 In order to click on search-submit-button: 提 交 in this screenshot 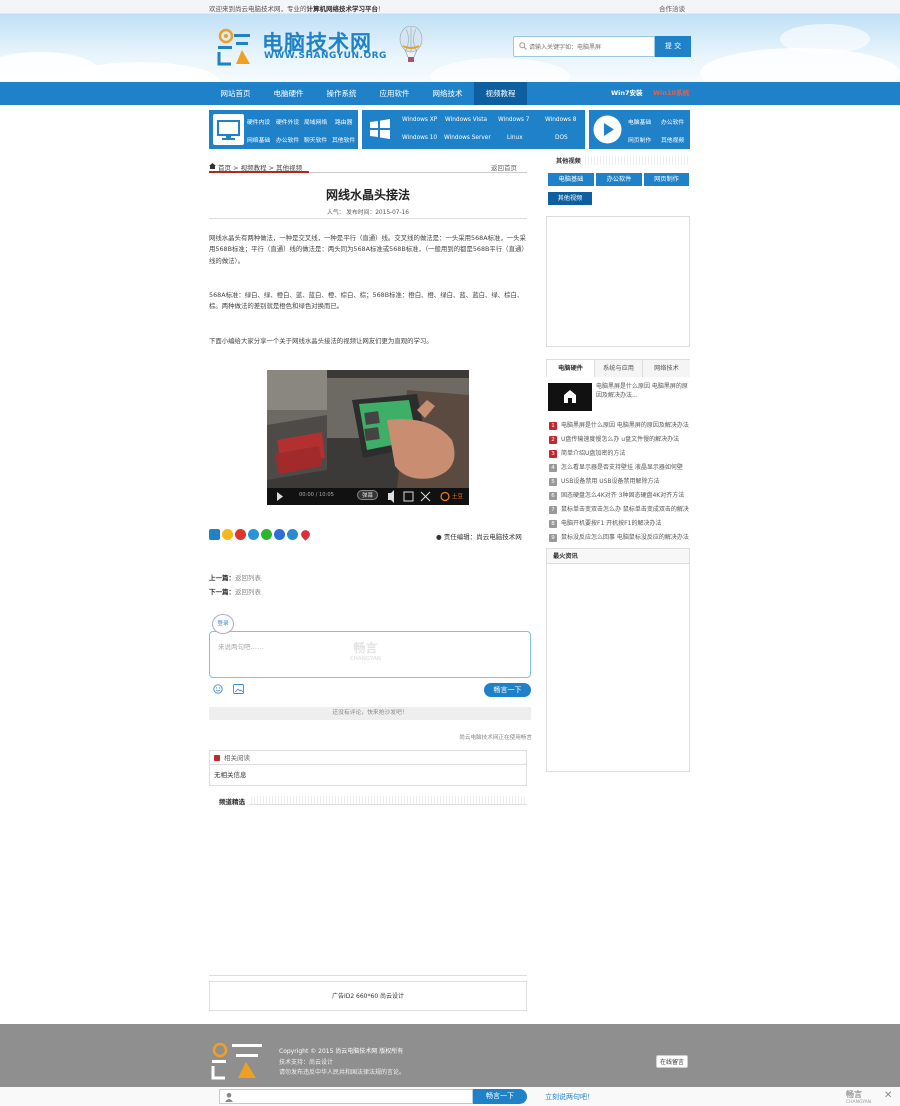, I will do `click(673, 46)`.